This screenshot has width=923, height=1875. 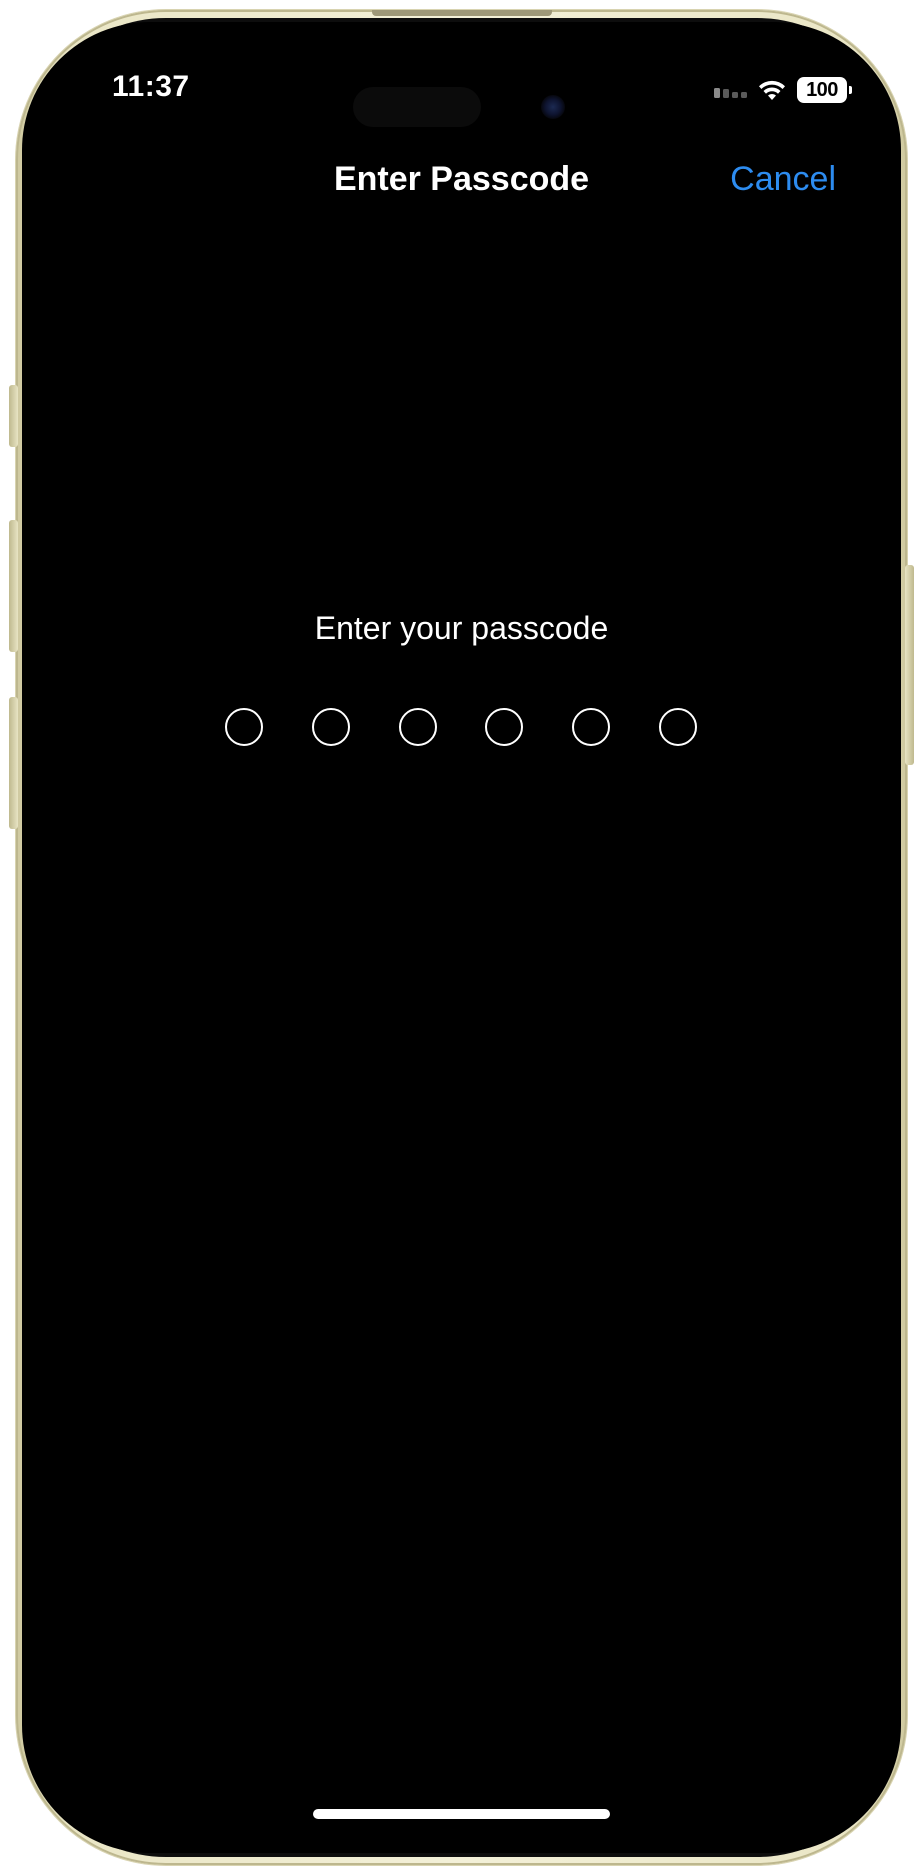 What do you see at coordinates (783, 179) in the screenshot?
I see `cancel-button: Cancel` at bounding box center [783, 179].